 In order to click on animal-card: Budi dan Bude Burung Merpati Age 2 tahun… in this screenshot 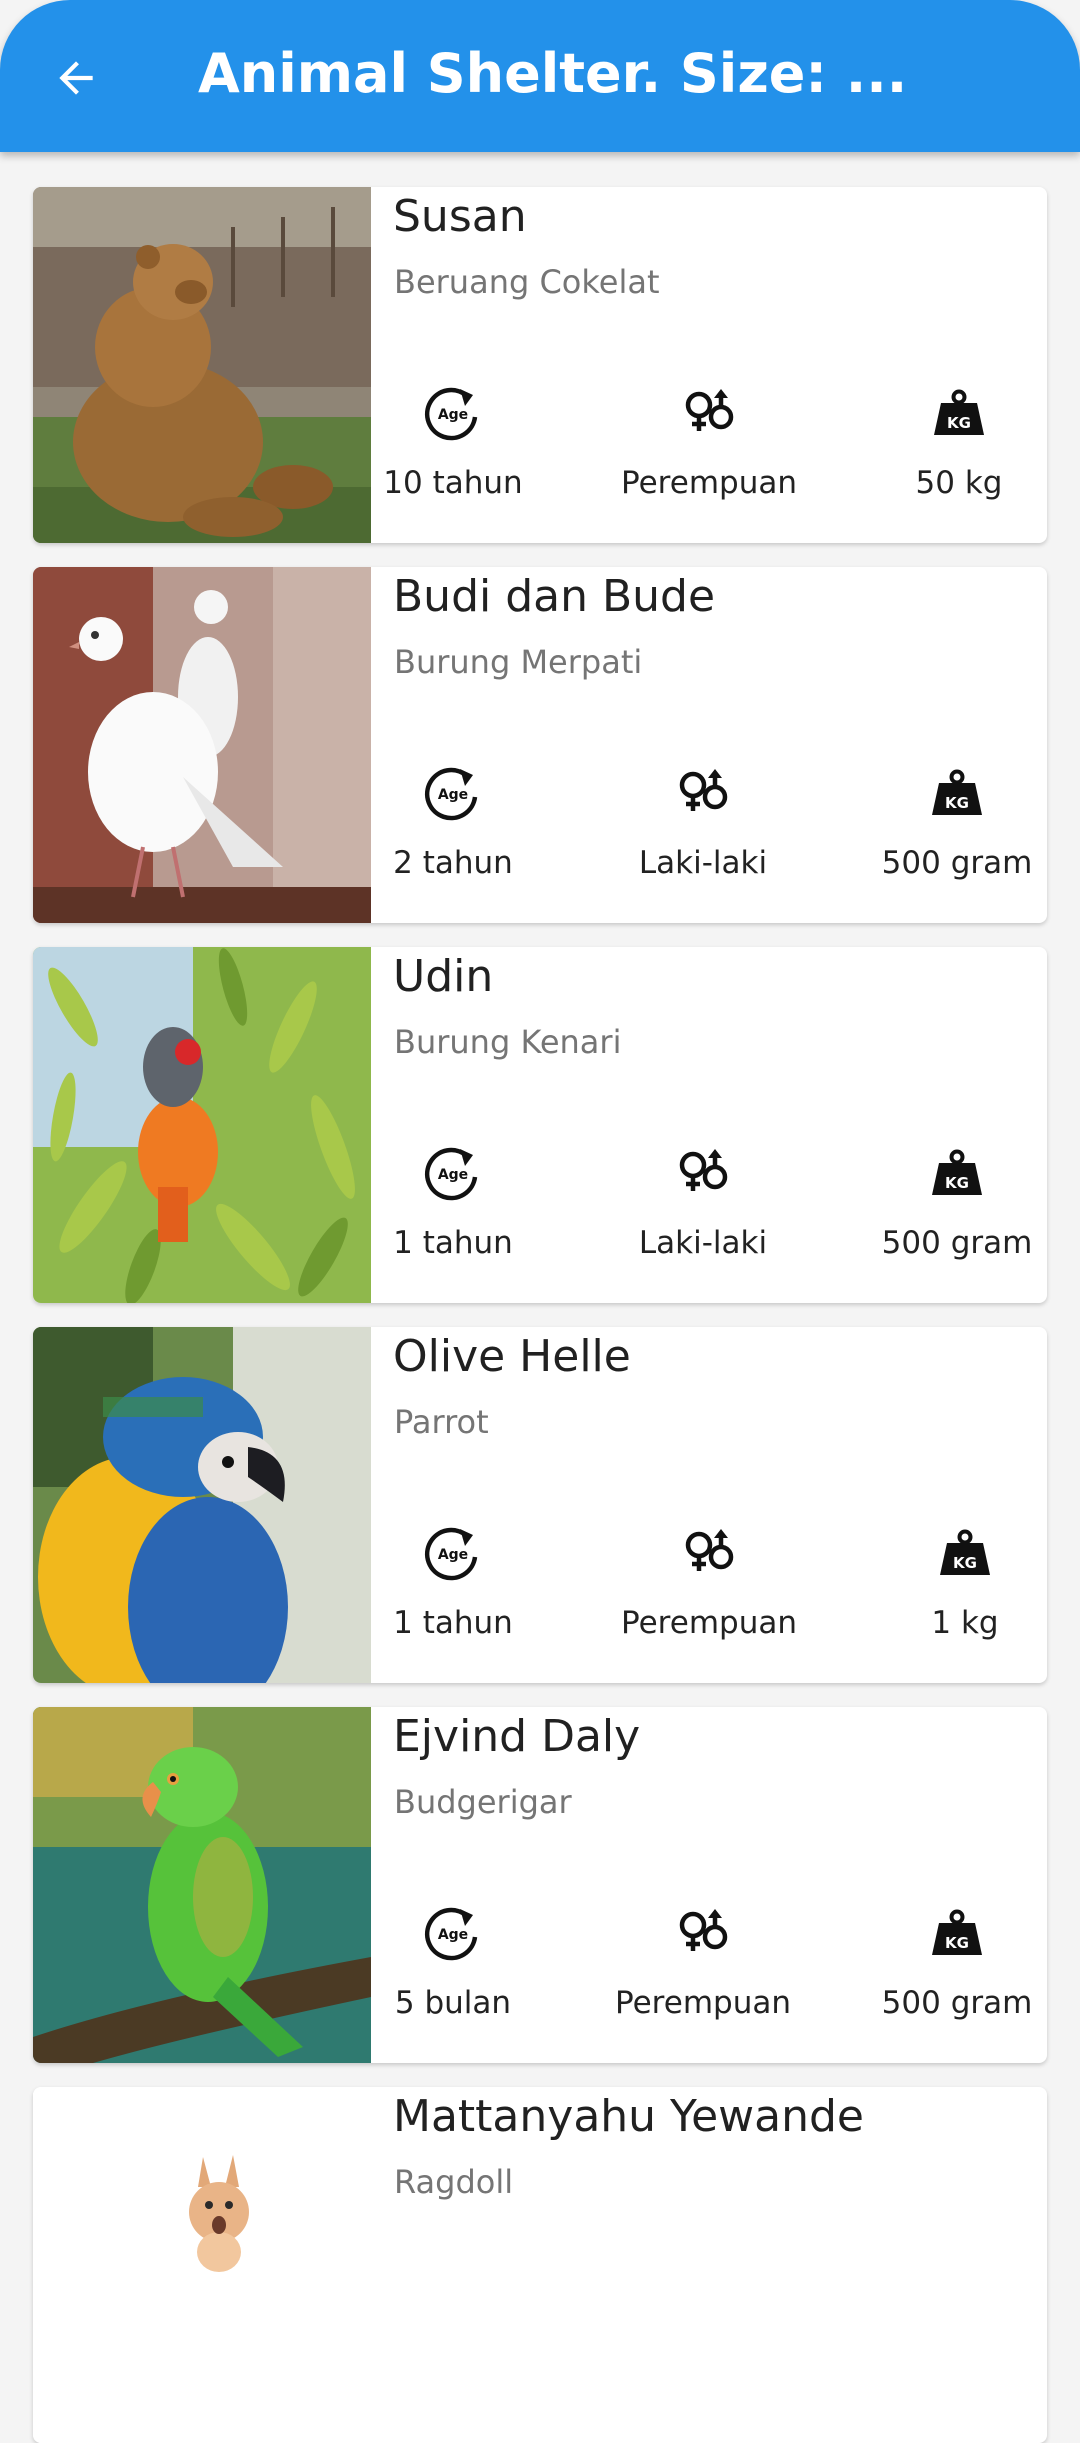, I will do `click(540, 745)`.